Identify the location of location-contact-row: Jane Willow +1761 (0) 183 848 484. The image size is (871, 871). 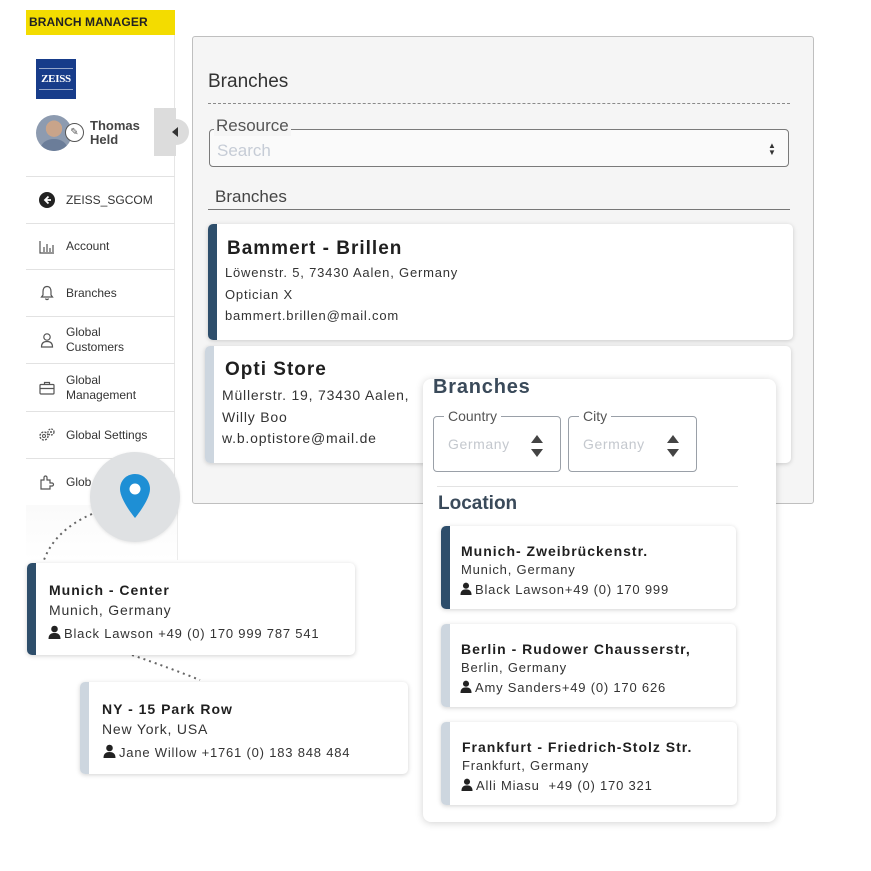
(226, 752).